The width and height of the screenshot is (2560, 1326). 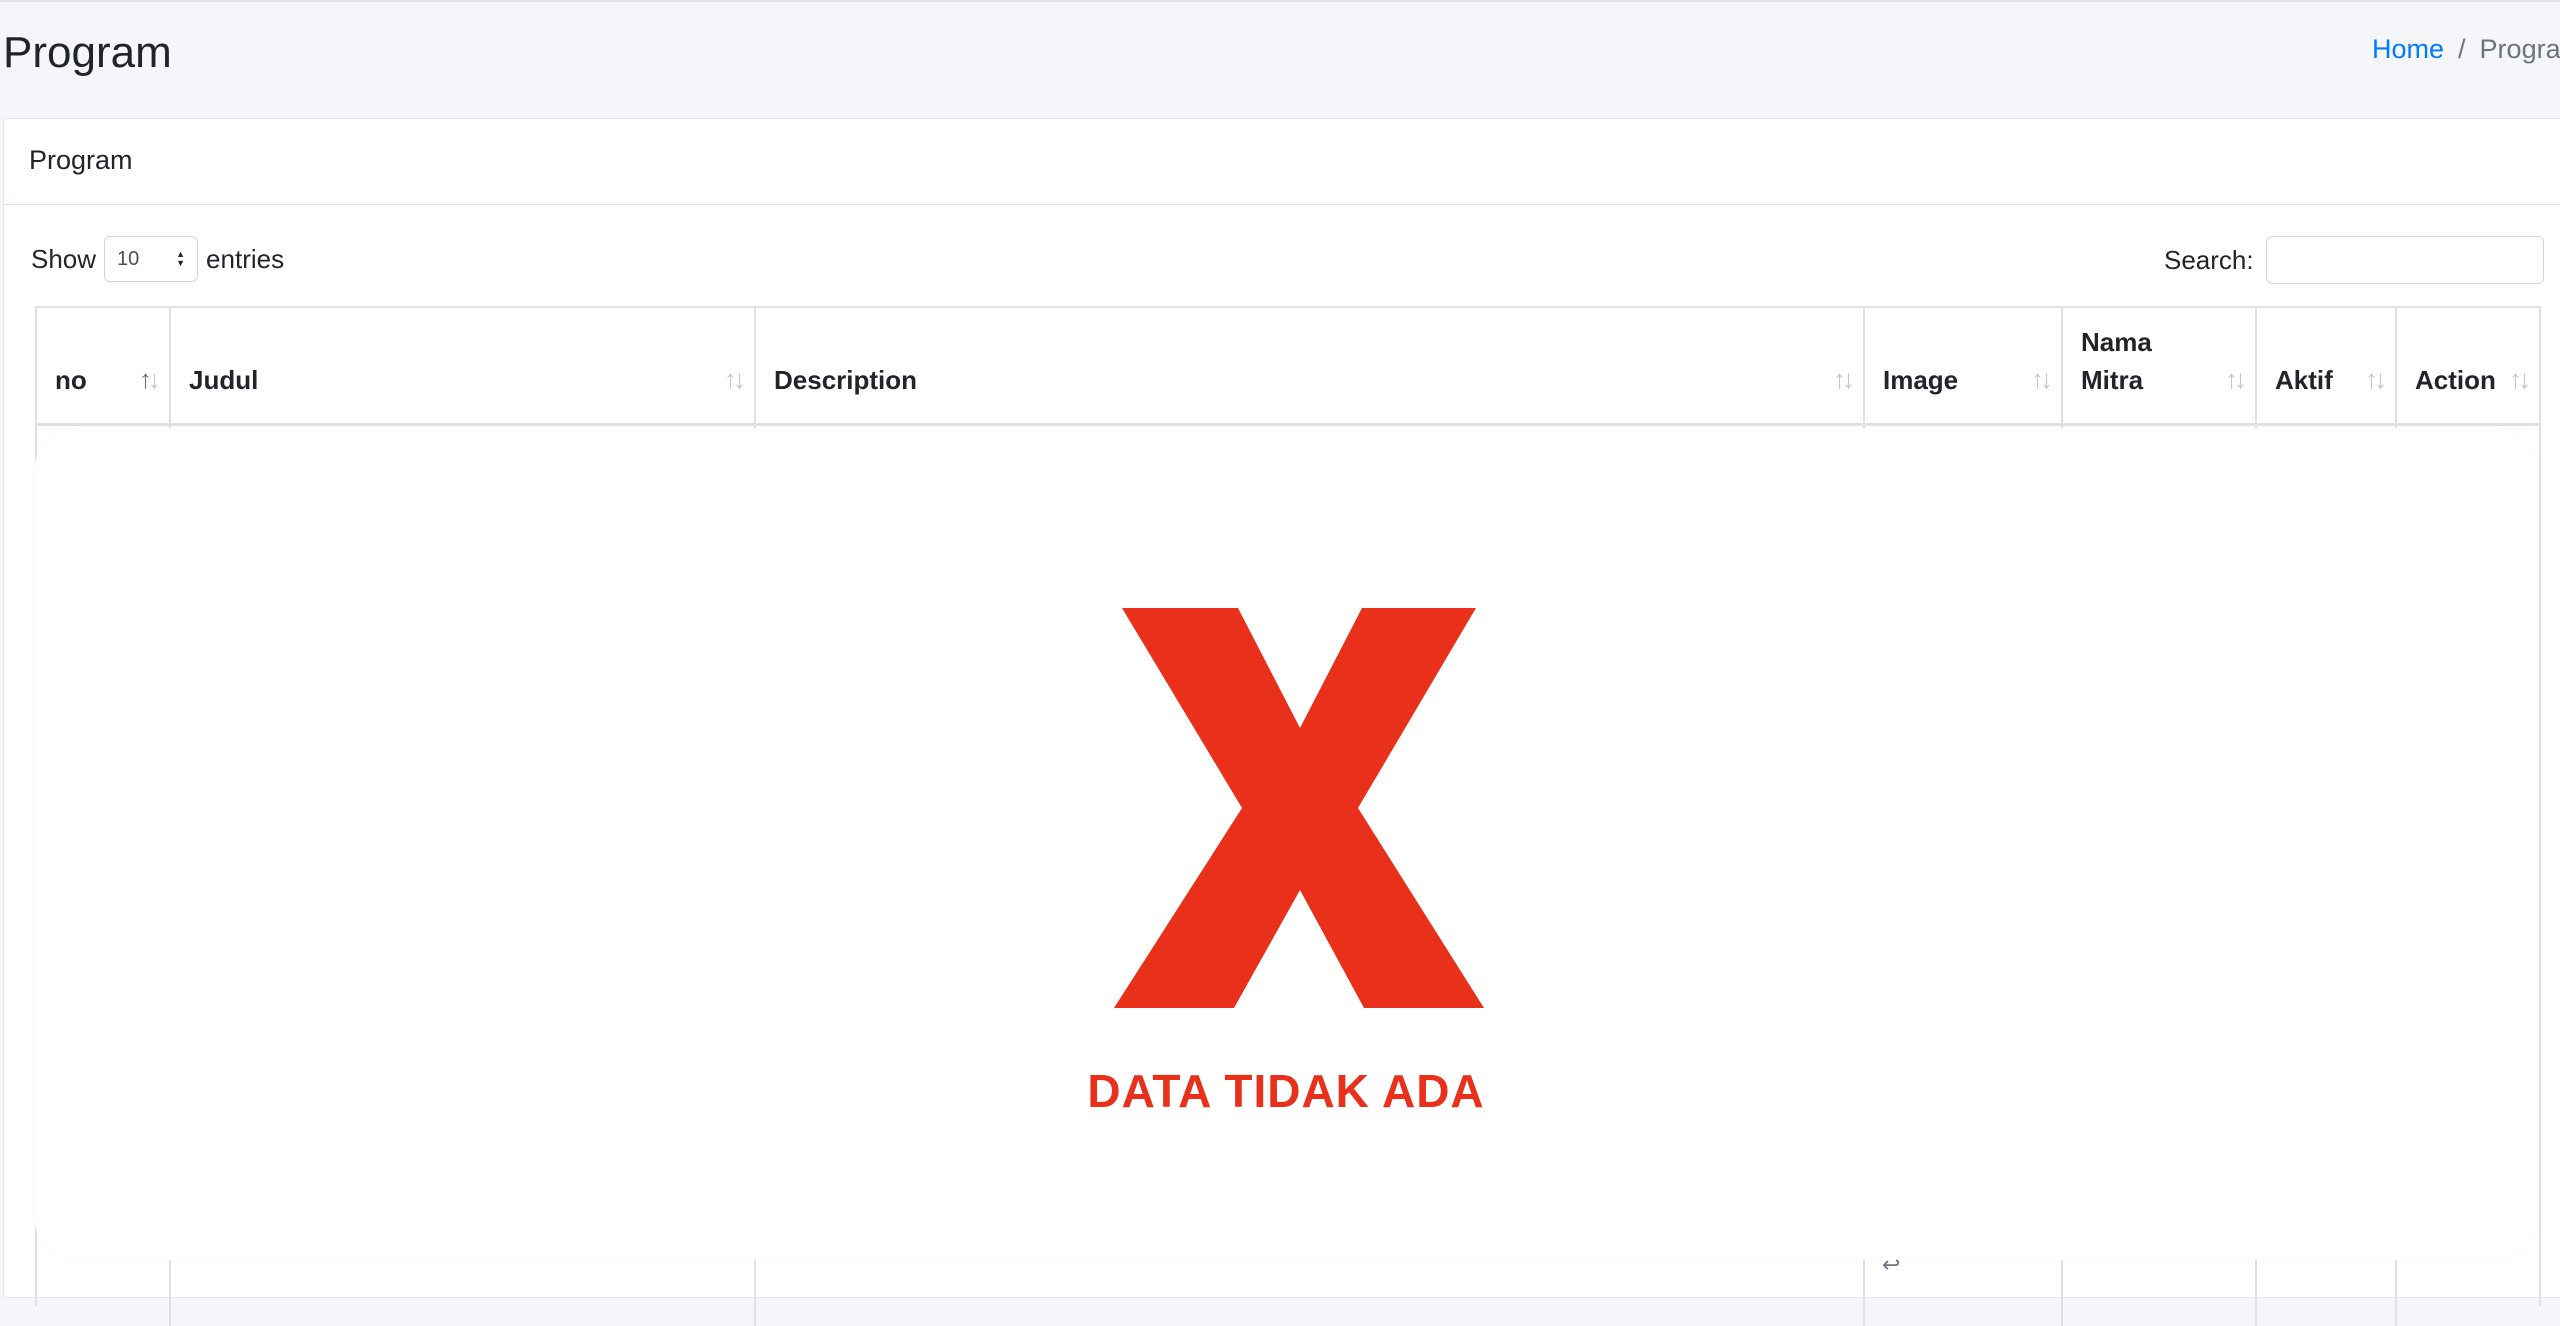 What do you see at coordinates (224, 380) in the screenshot?
I see `column-header-label: Judul` at bounding box center [224, 380].